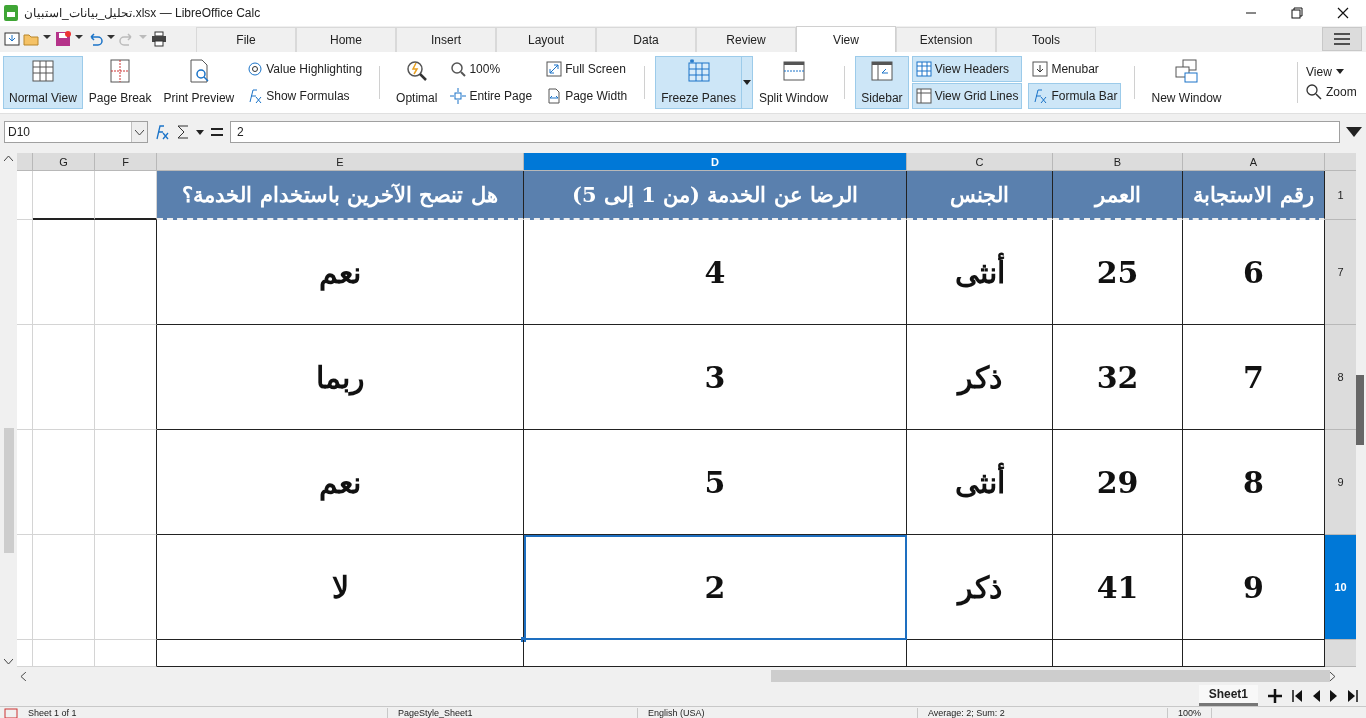 This screenshot has width=1366, height=718. Describe the element at coordinates (12, 39) in the screenshot. I see `new-document-icon` at that location.